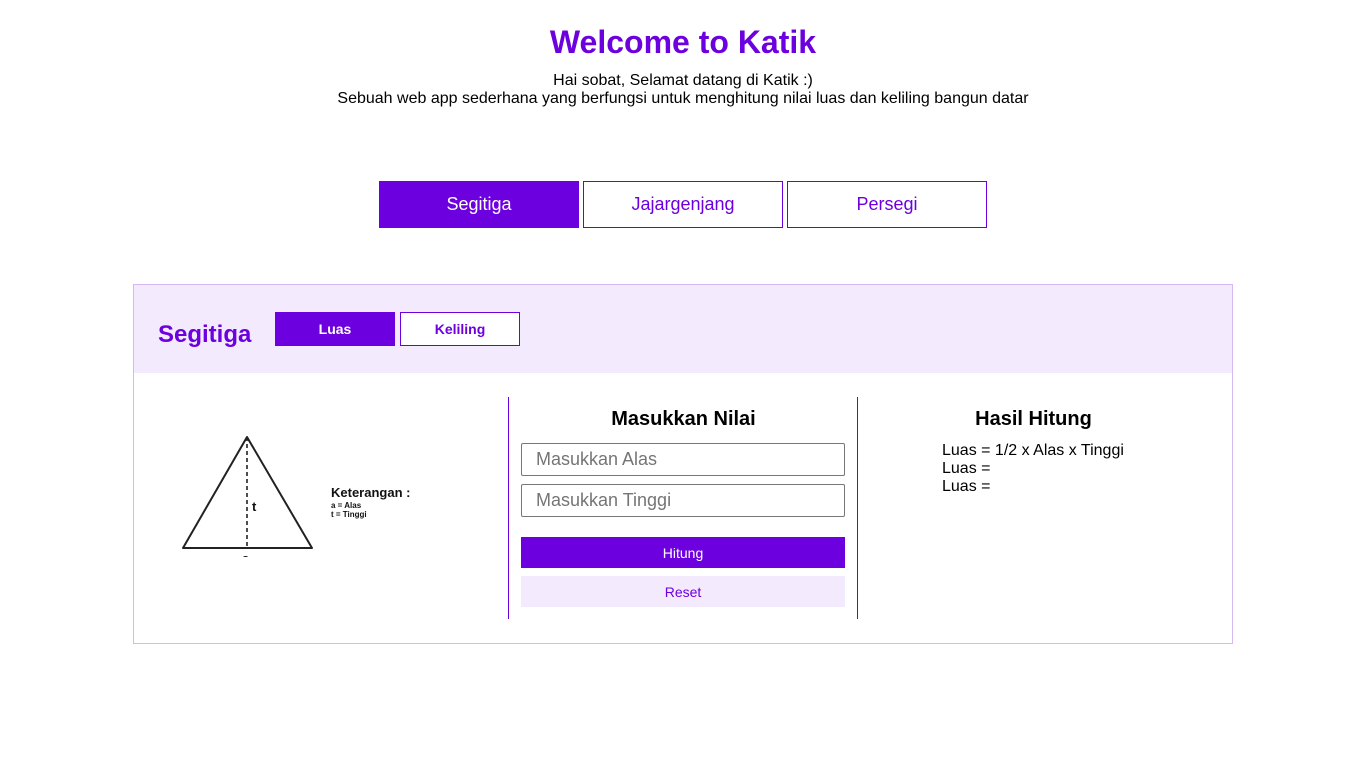 This screenshot has width=1366, height=768. I want to click on height-label: t, so click(254, 506).